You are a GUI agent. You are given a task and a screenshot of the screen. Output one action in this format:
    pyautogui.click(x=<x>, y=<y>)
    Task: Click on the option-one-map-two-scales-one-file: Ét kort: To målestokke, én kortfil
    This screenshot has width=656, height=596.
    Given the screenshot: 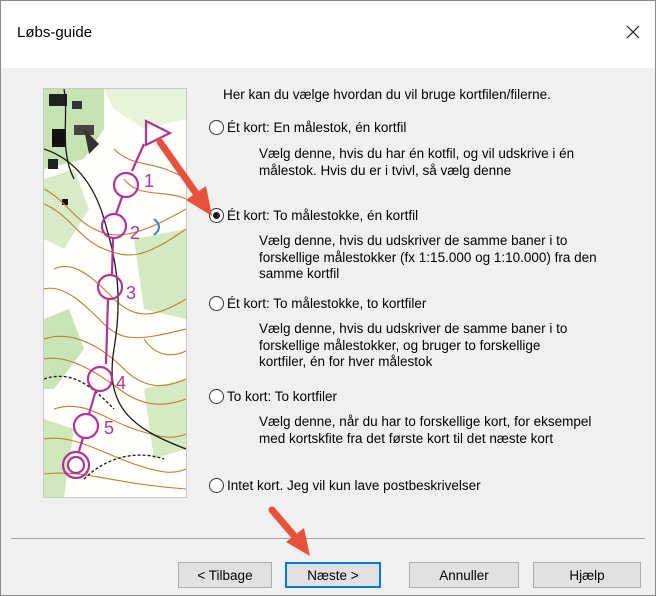 What is the action you would take?
    pyautogui.click(x=313, y=215)
    